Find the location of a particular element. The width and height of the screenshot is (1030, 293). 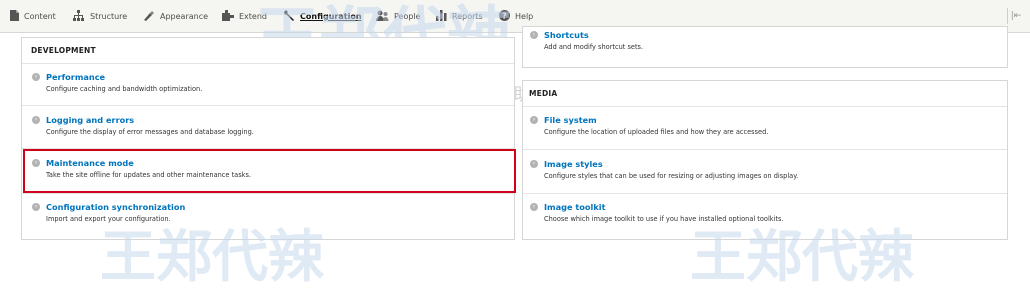

toolbar-item-label: People is located at coordinates (407, 16).